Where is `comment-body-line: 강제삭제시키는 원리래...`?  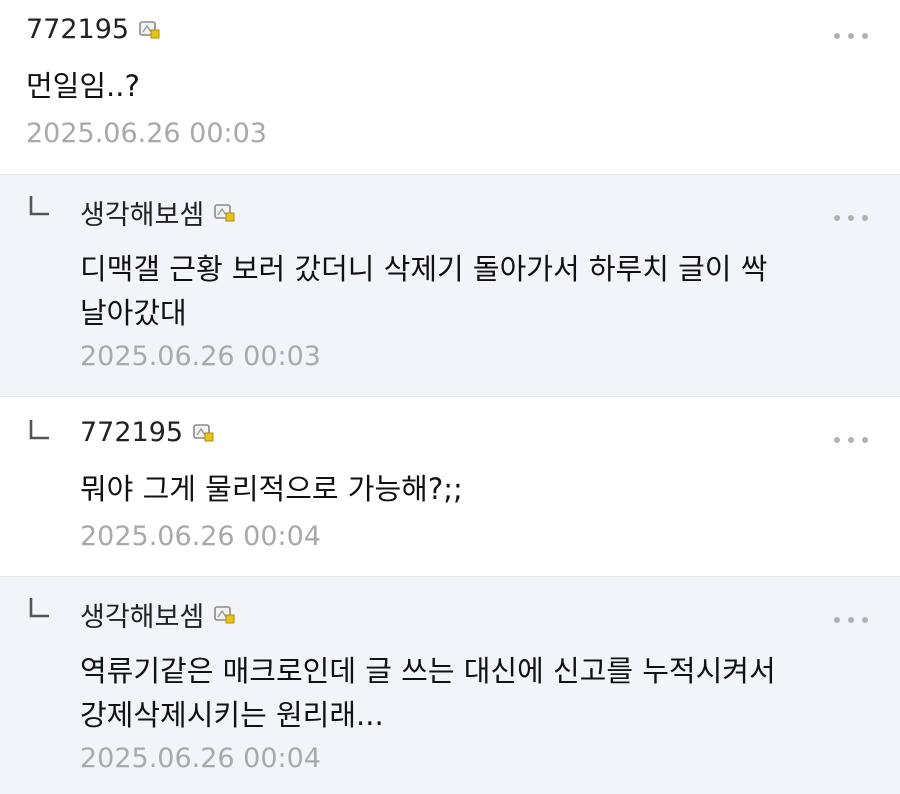 comment-body-line: 강제삭제시키는 원리래... is located at coordinates (232, 715).